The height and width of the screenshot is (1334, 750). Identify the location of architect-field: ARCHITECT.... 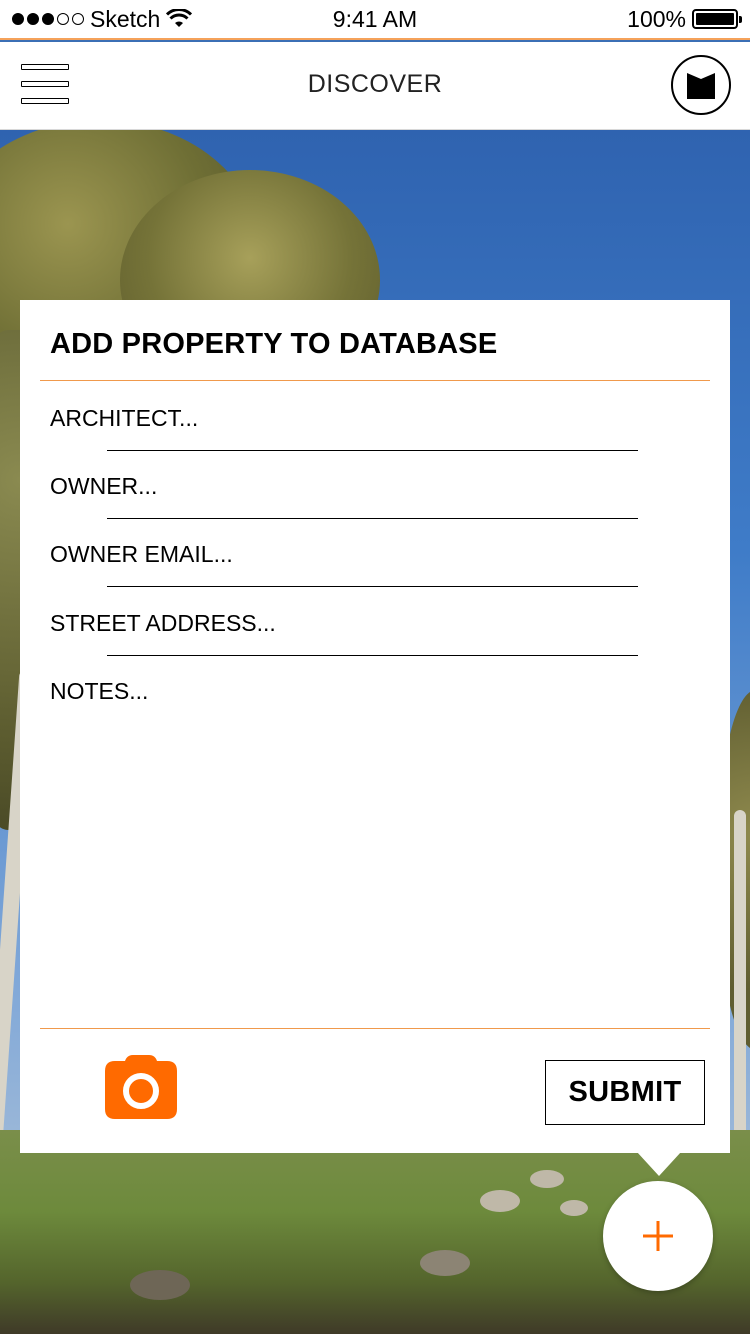
(124, 418).